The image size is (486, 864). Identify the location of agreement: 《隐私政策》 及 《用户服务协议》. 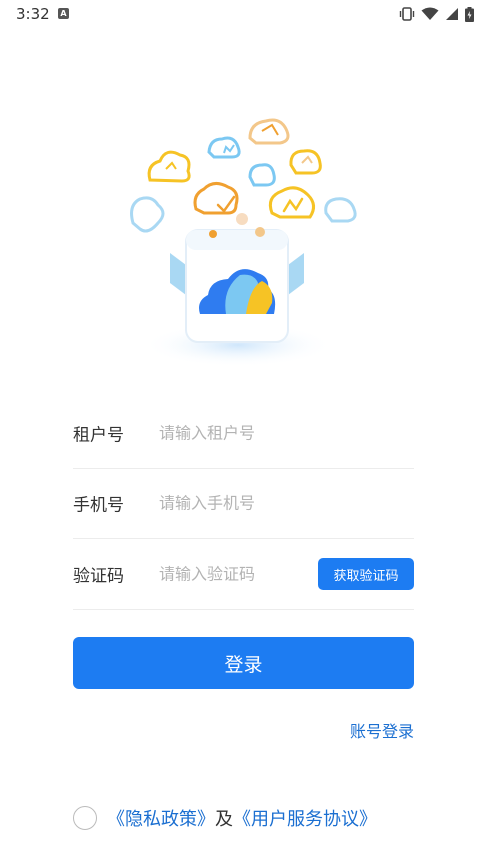
(225, 818).